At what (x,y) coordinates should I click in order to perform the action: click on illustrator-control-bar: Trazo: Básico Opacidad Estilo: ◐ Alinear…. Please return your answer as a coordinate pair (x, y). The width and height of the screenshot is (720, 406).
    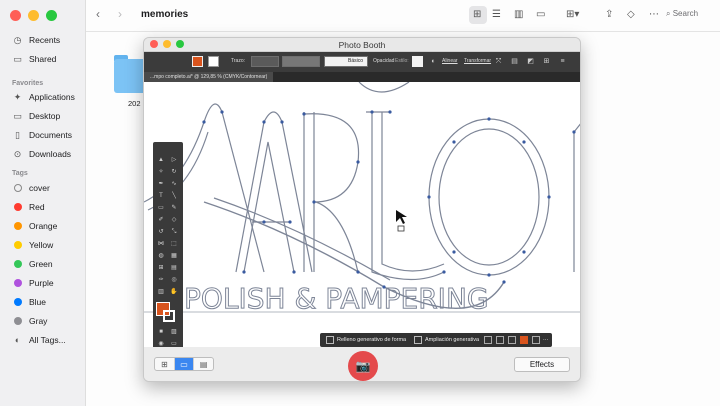
    Looking at the image, I should click on (362, 62).